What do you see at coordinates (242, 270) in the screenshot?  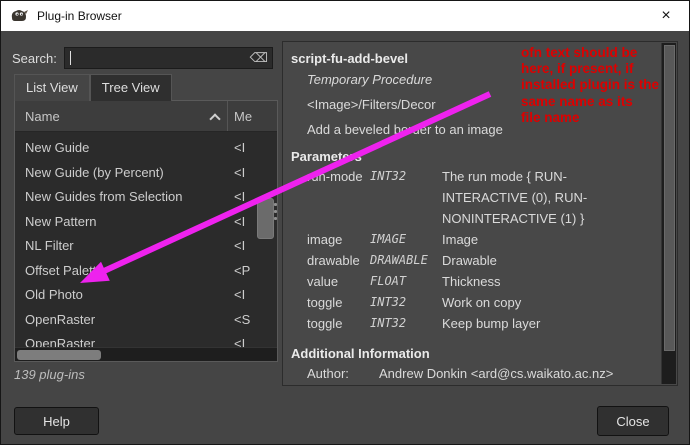 I see `plugin-menu-path: <P` at bounding box center [242, 270].